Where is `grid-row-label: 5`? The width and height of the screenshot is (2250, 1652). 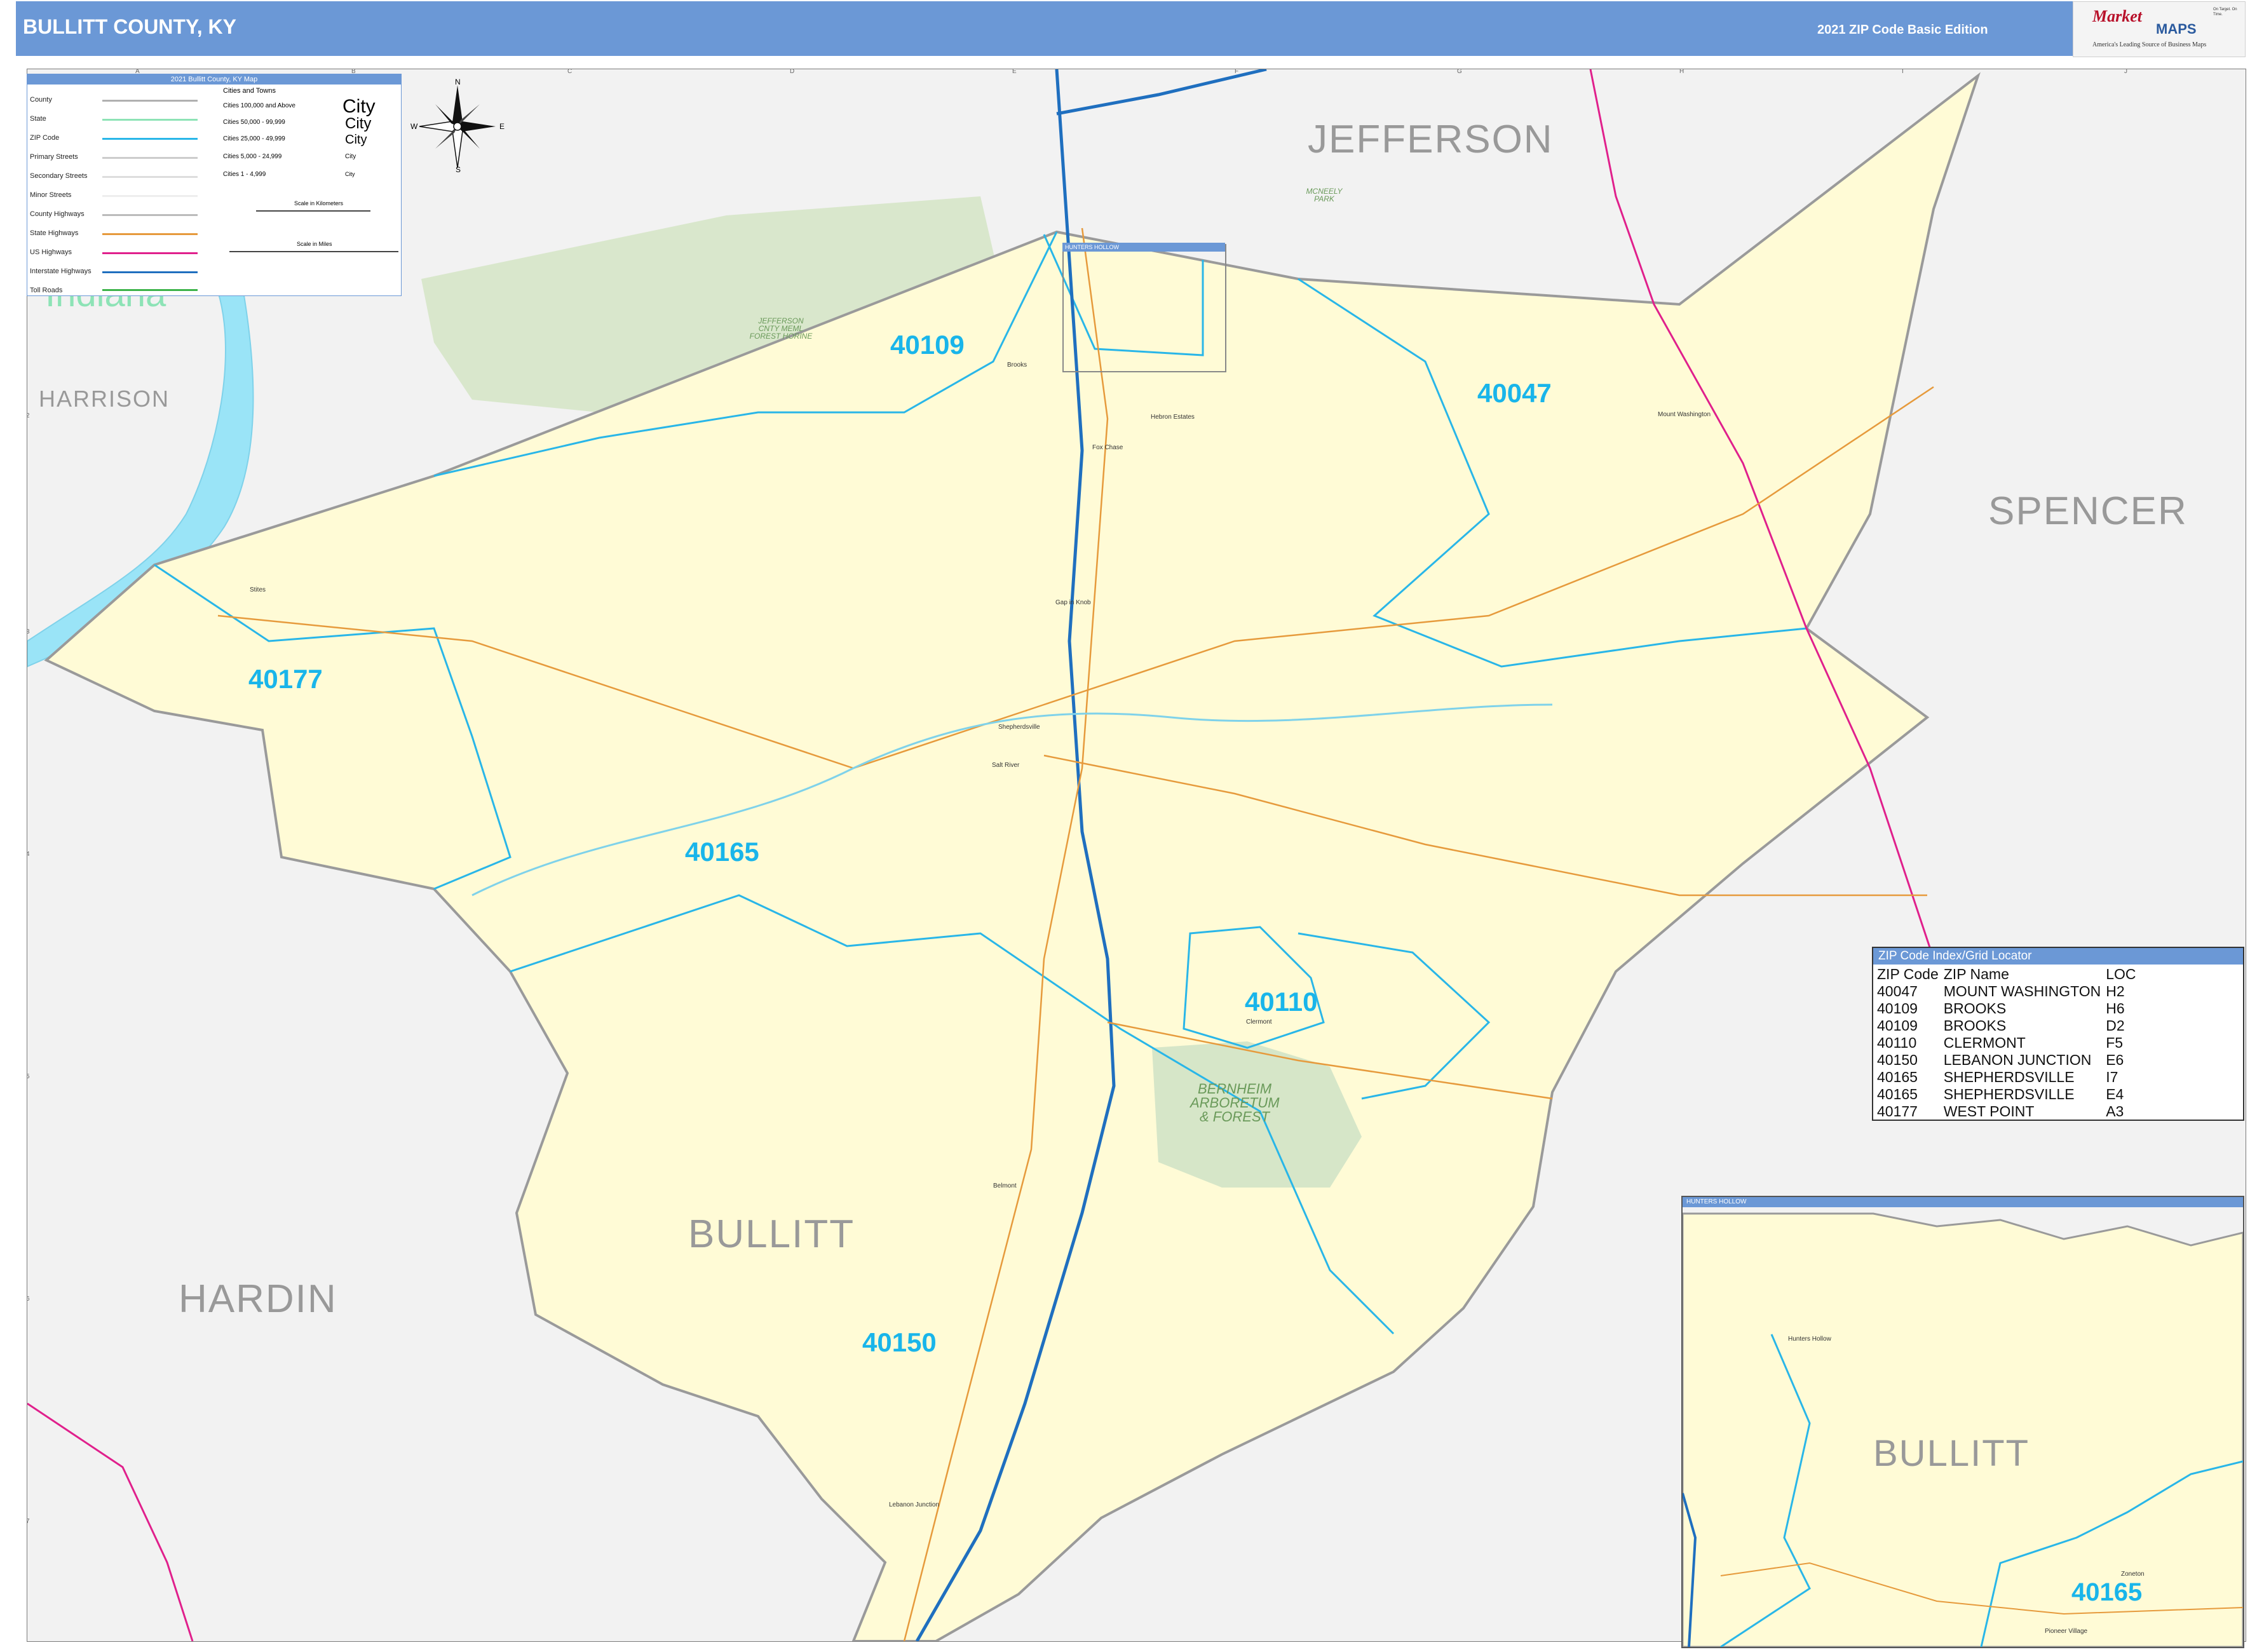 grid-row-label: 5 is located at coordinates (28, 1077).